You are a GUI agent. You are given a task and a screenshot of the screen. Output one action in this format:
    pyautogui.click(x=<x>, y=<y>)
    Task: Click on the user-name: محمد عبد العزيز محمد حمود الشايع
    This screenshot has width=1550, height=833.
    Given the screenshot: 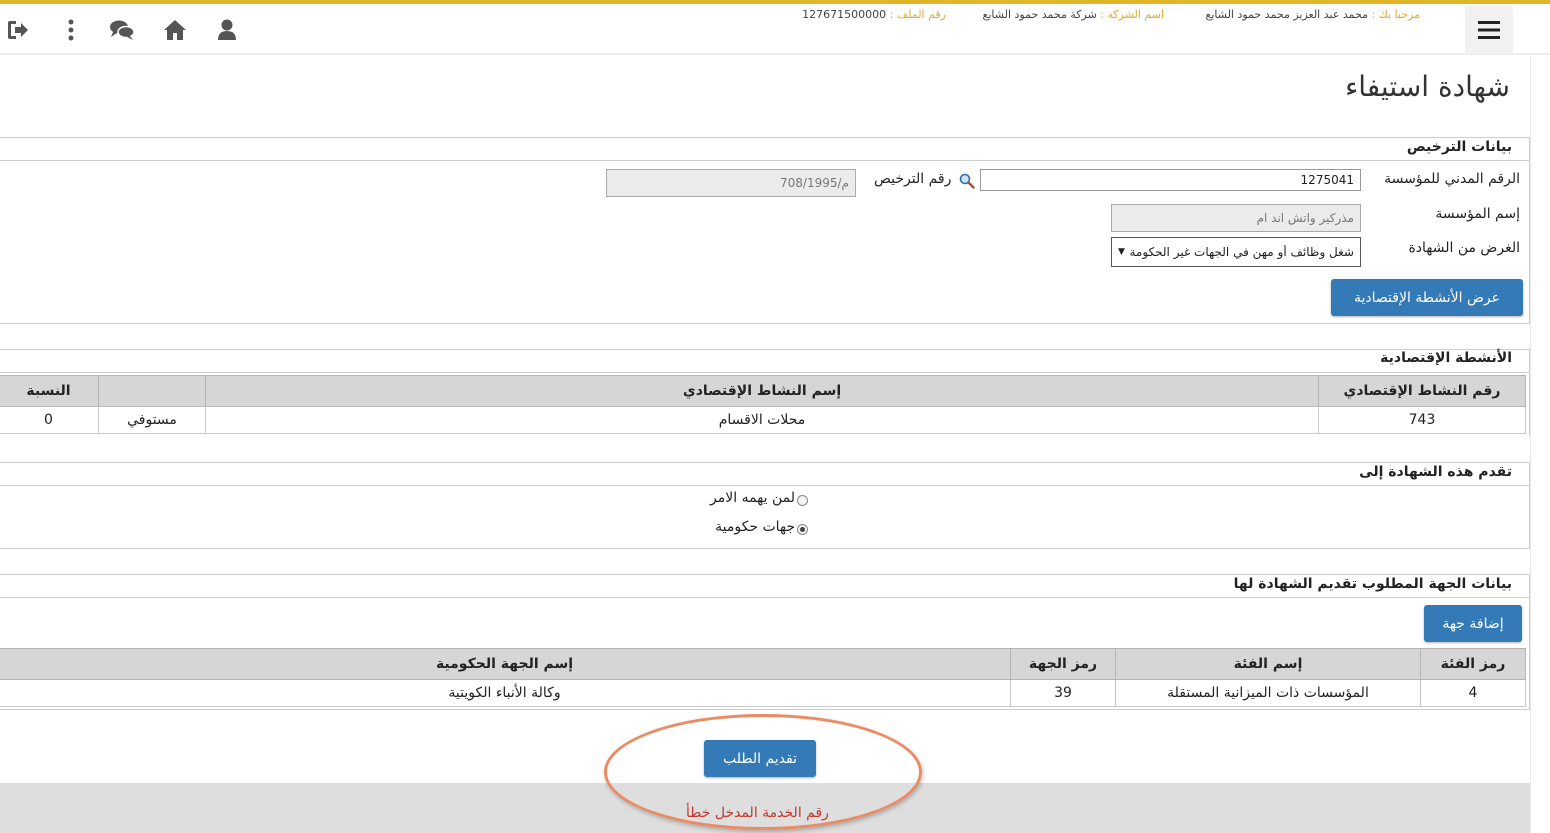 What is the action you would take?
    pyautogui.click(x=1287, y=14)
    